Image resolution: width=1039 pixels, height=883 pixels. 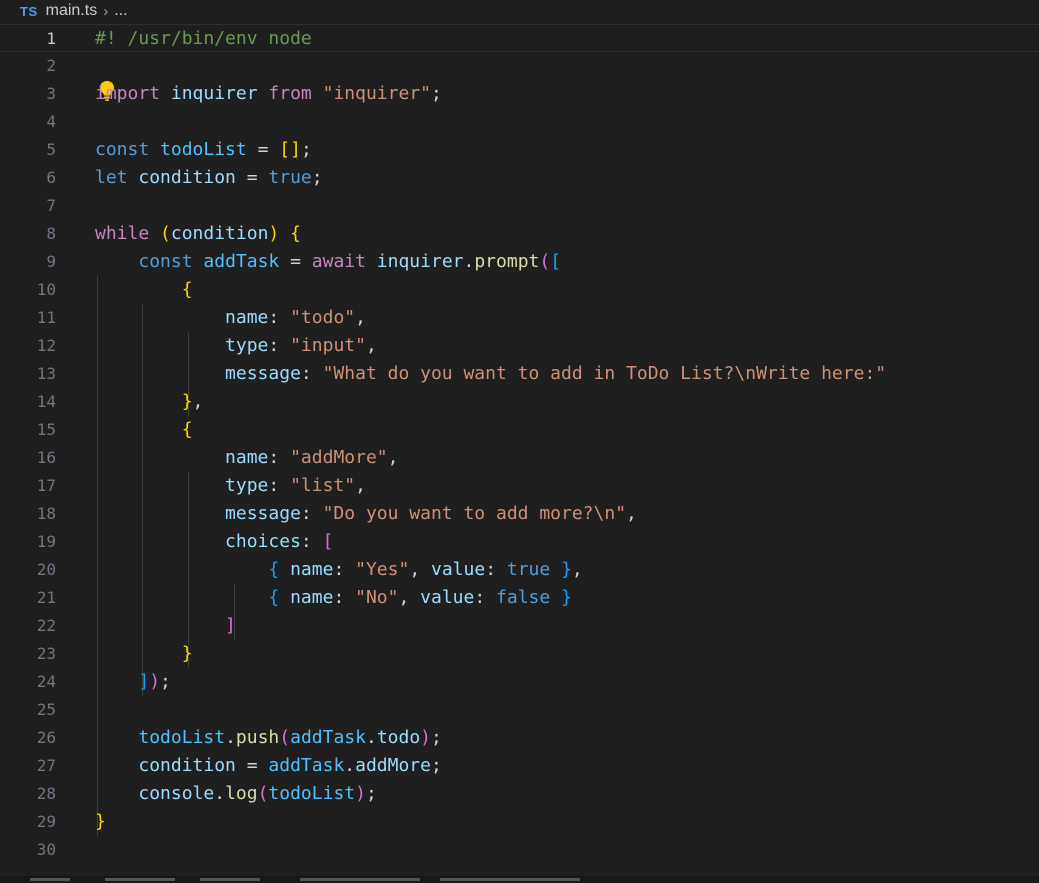 What do you see at coordinates (519, 430) in the screenshot?
I see `code-line: 15 {` at bounding box center [519, 430].